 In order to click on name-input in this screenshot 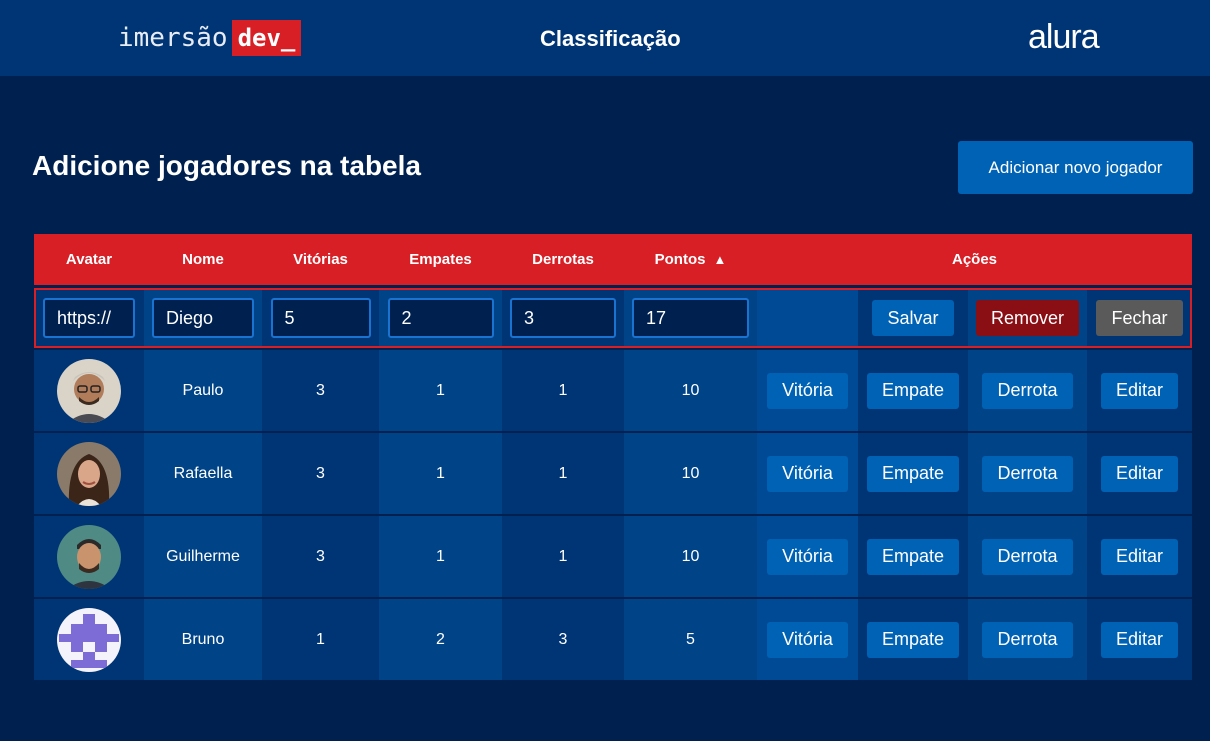, I will do `click(203, 318)`.